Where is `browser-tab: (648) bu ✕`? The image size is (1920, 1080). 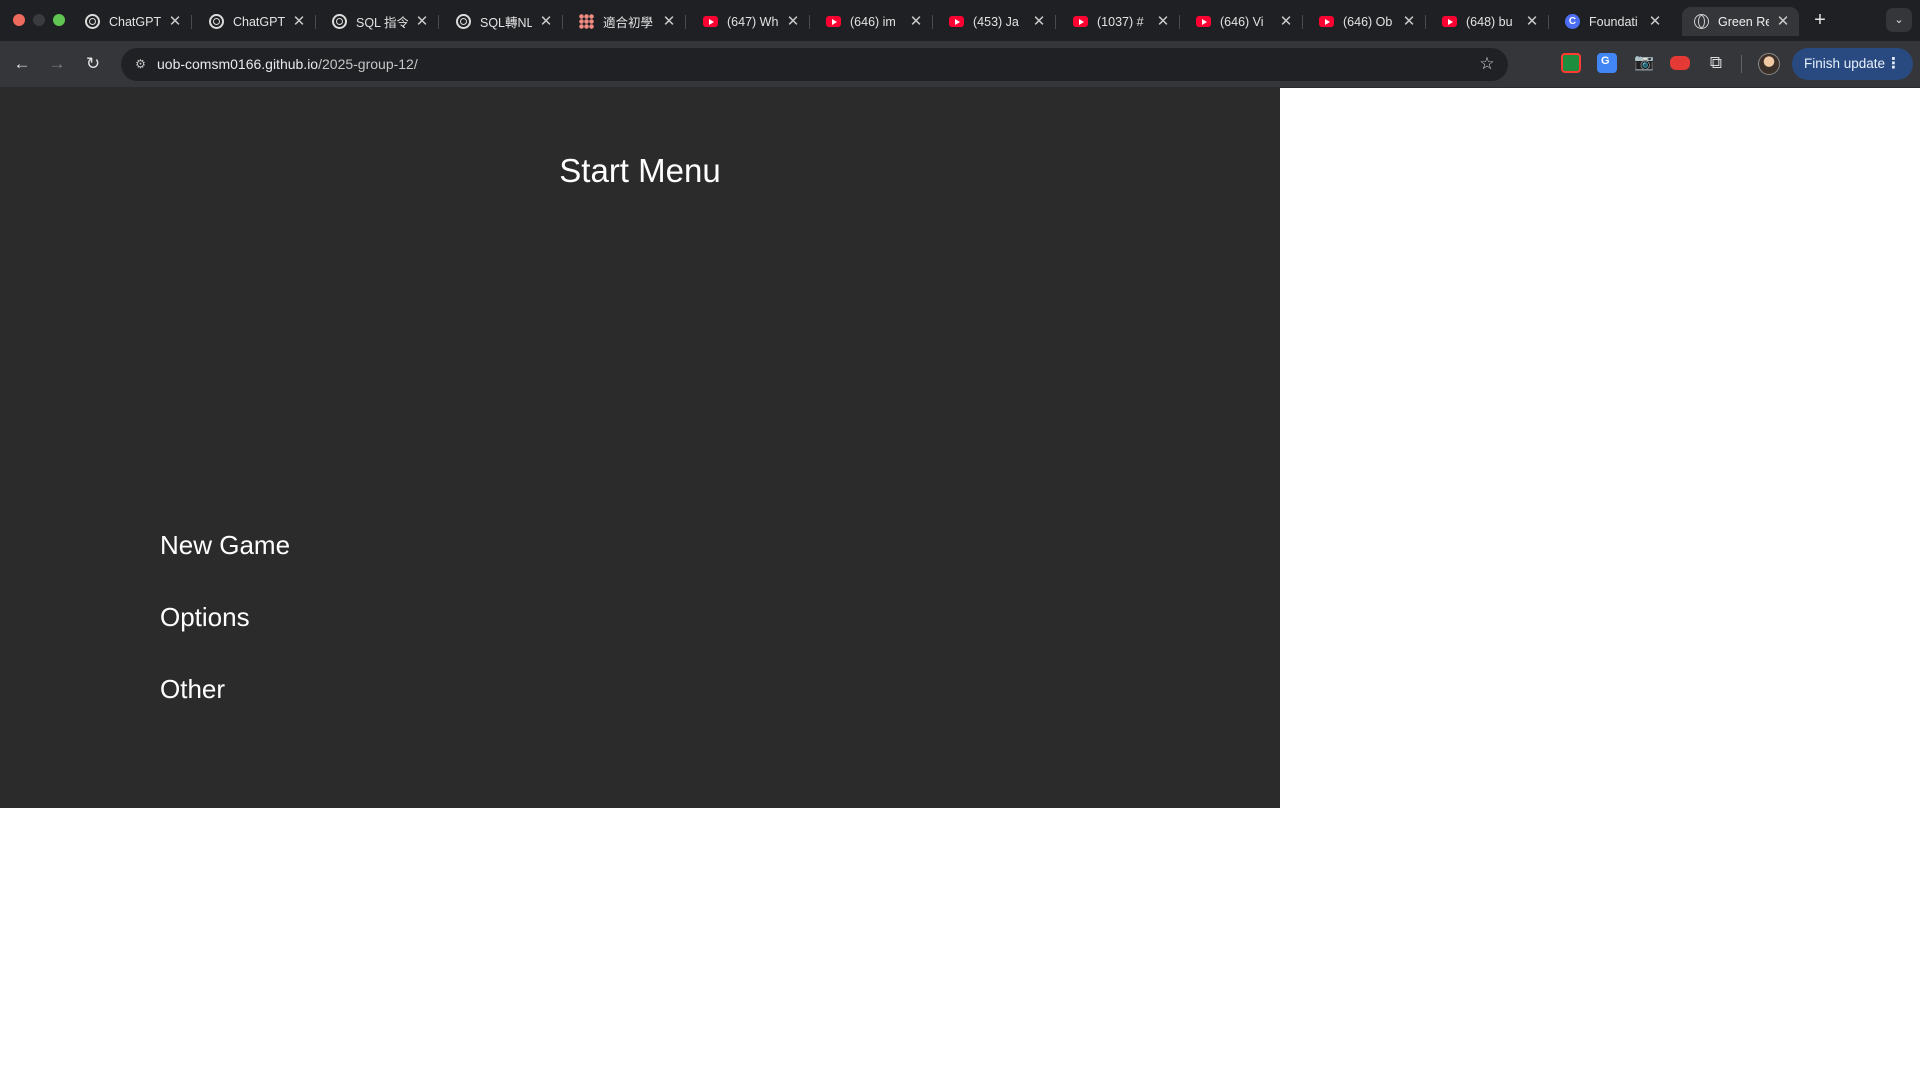
browser-tab: (648) bu ✕ is located at coordinates (1489, 21).